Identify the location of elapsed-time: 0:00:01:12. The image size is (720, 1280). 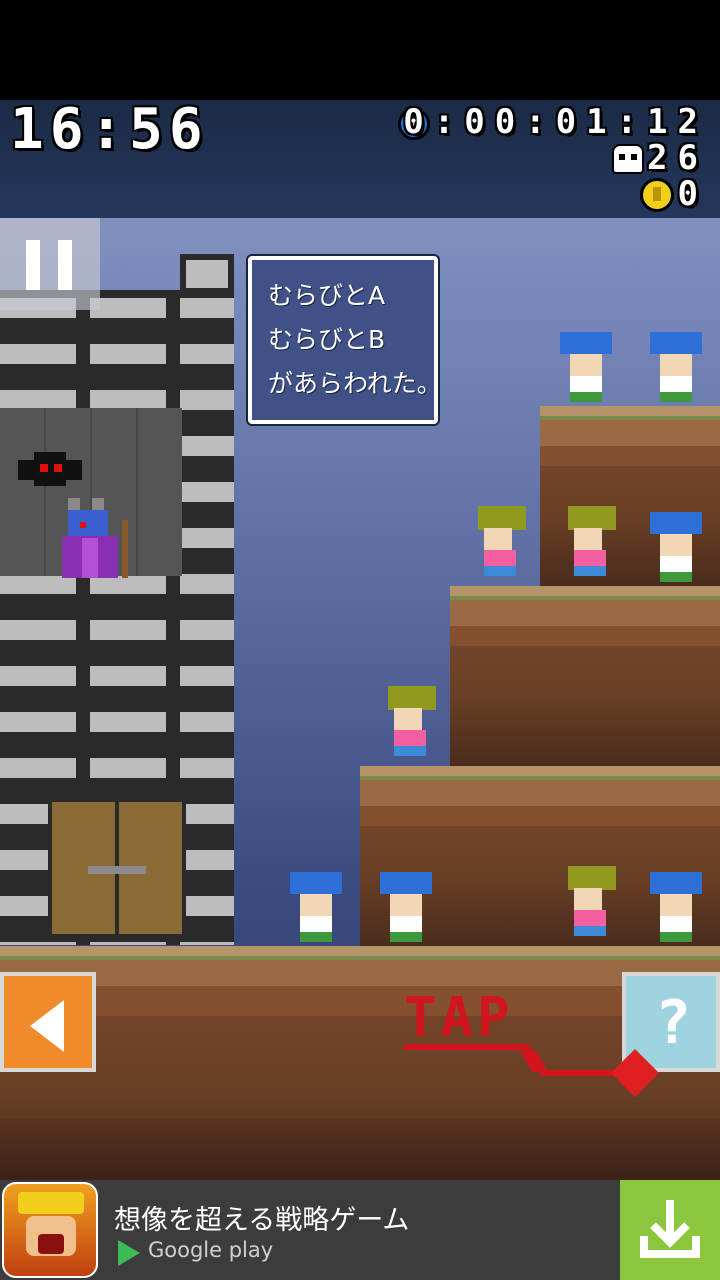
(555, 122).